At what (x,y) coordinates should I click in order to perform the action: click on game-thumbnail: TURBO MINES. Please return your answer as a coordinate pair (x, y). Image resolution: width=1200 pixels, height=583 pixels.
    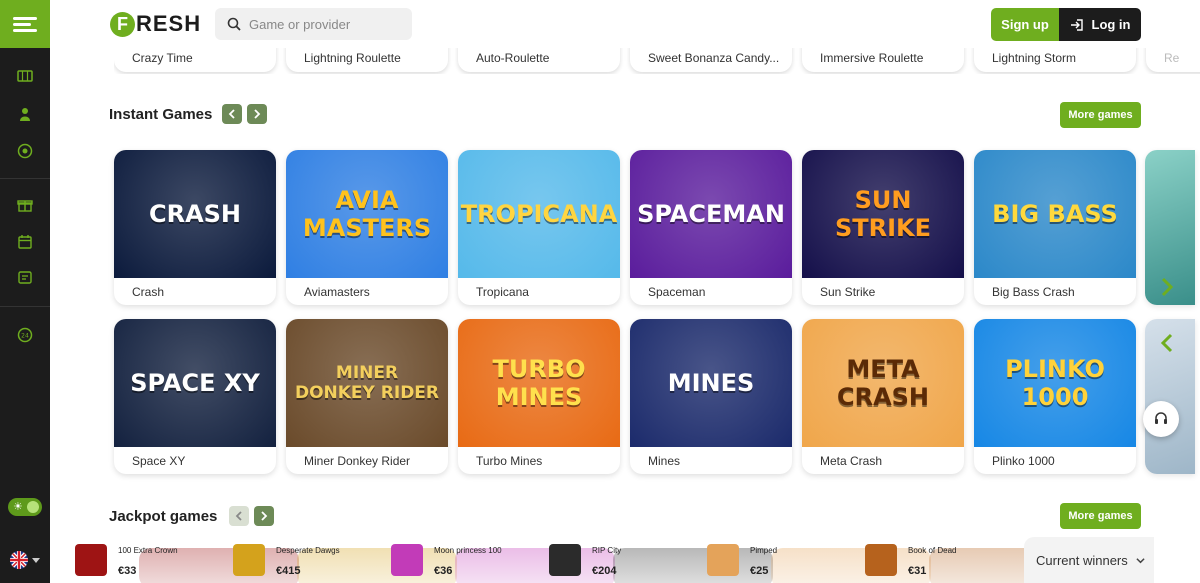
    Looking at the image, I should click on (539, 383).